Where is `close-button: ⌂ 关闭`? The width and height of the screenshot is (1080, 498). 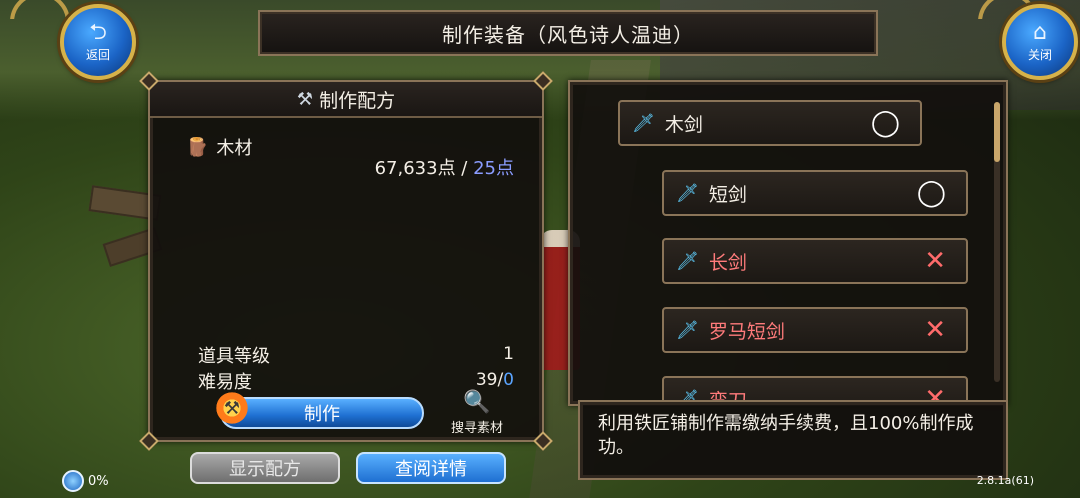 close-button: ⌂ 关闭 is located at coordinates (1040, 42).